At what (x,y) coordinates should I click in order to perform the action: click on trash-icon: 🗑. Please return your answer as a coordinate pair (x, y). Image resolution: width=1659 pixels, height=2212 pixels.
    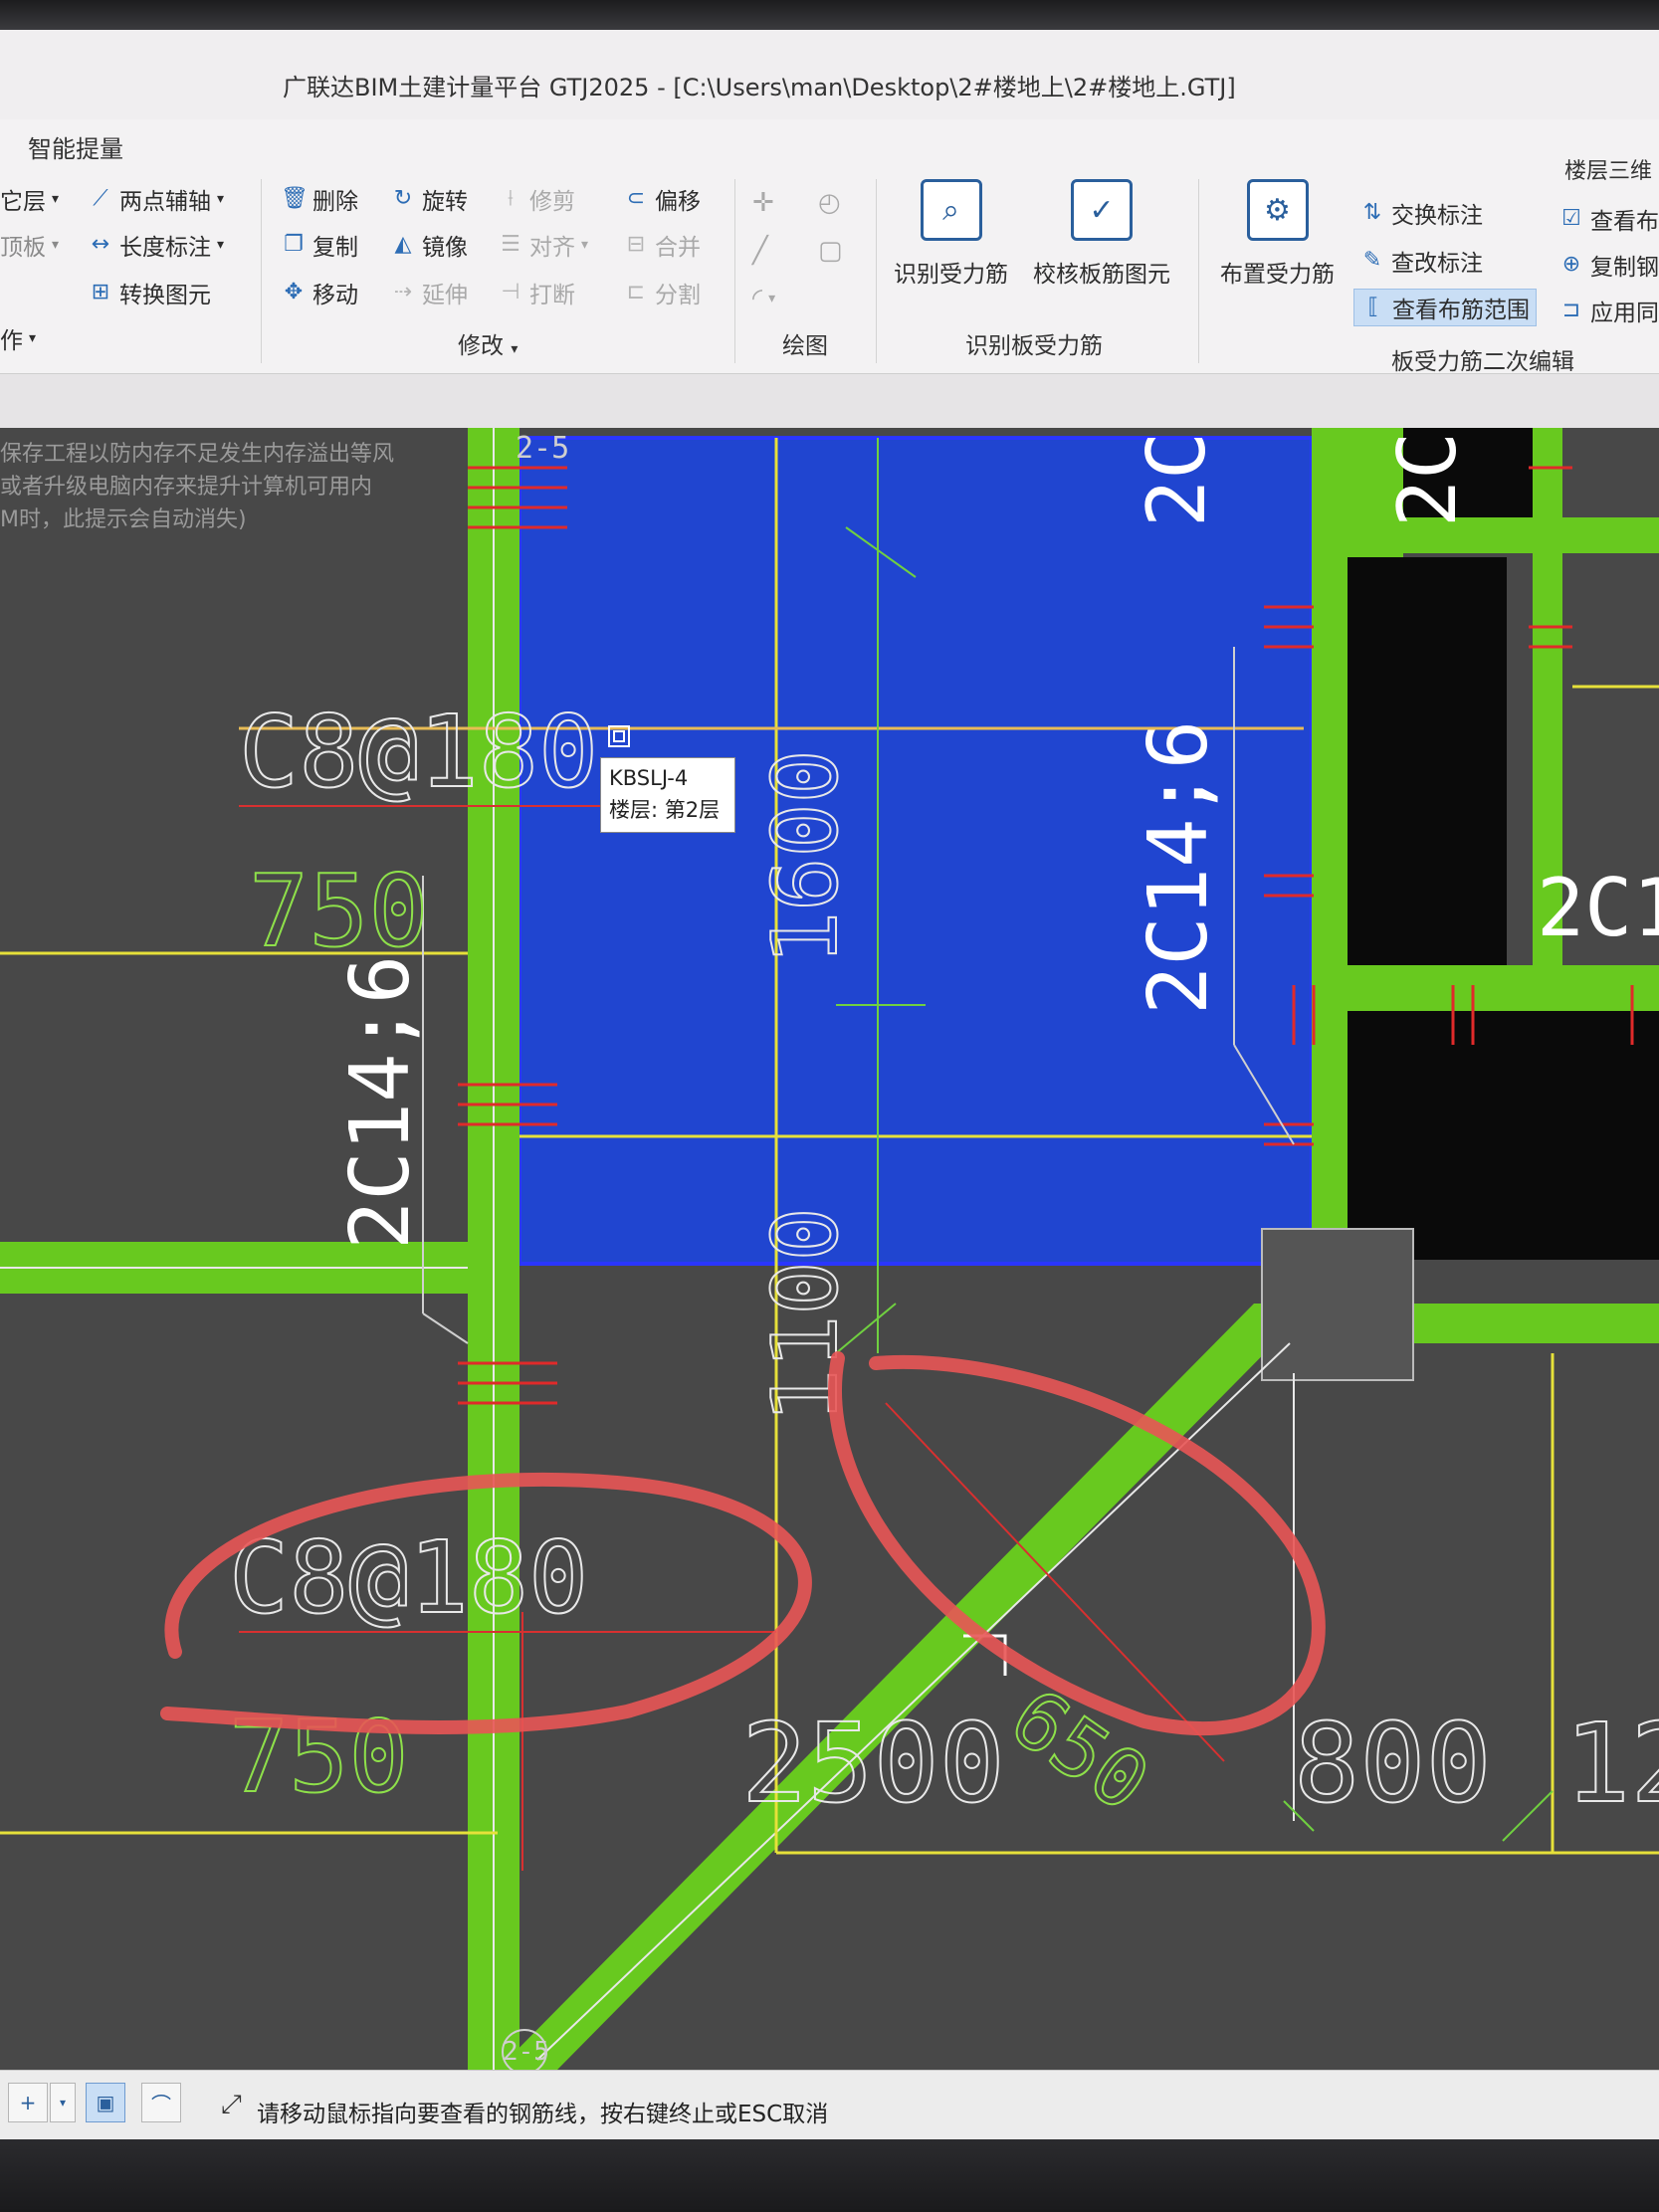
    Looking at the image, I should click on (295, 198).